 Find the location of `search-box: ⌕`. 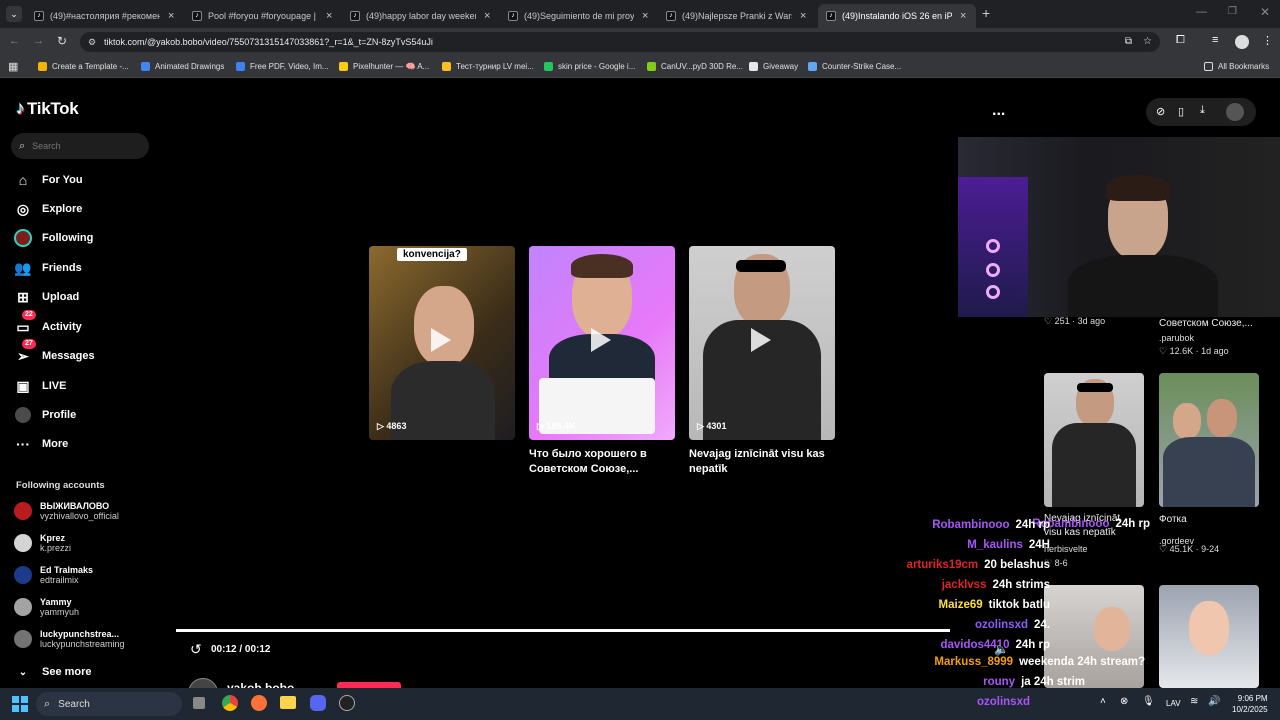

search-box: ⌕ is located at coordinates (80, 146).